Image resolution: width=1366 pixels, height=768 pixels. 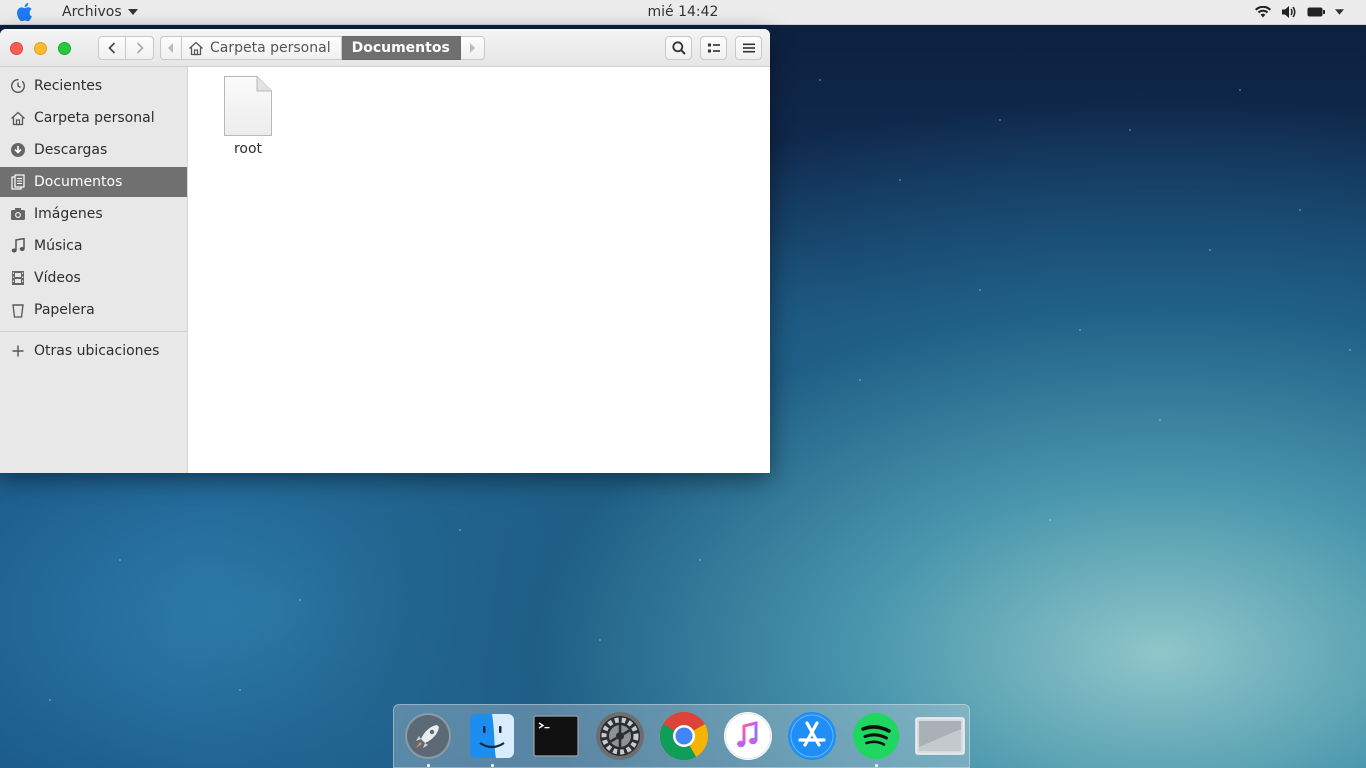 I want to click on gear-icon, so click(x=620, y=736).